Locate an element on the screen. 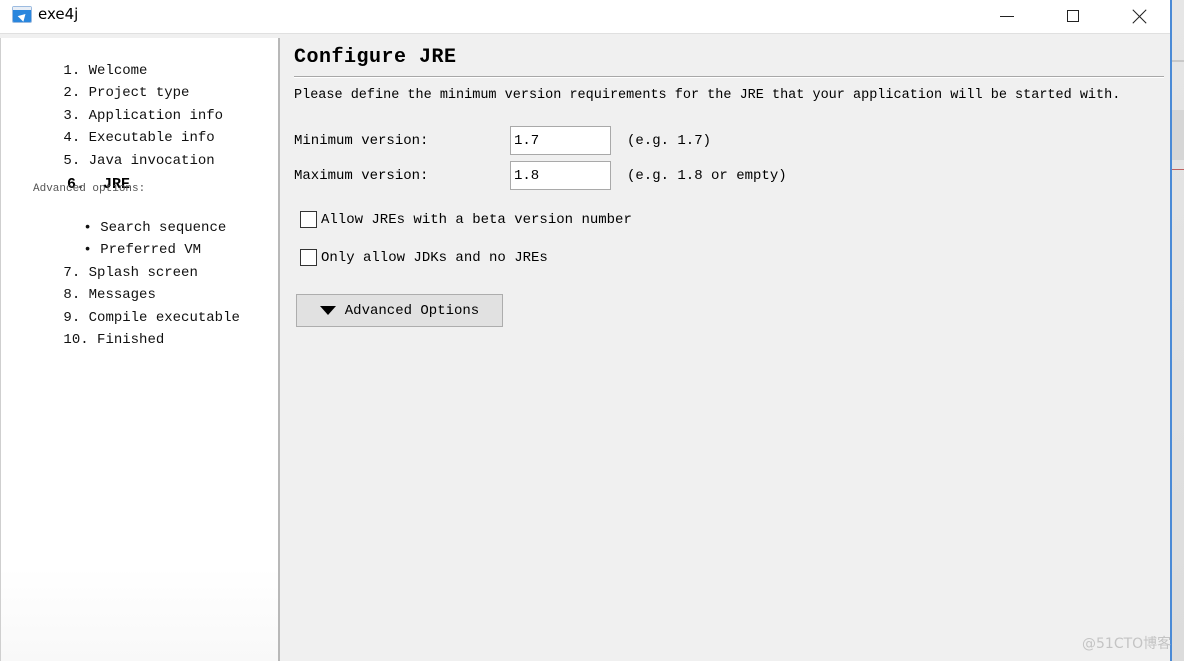 This screenshot has height=661, width=1184. allow-beta-jre-checkbox-row: Allow JREs with a beta version number is located at coordinates (466, 219).